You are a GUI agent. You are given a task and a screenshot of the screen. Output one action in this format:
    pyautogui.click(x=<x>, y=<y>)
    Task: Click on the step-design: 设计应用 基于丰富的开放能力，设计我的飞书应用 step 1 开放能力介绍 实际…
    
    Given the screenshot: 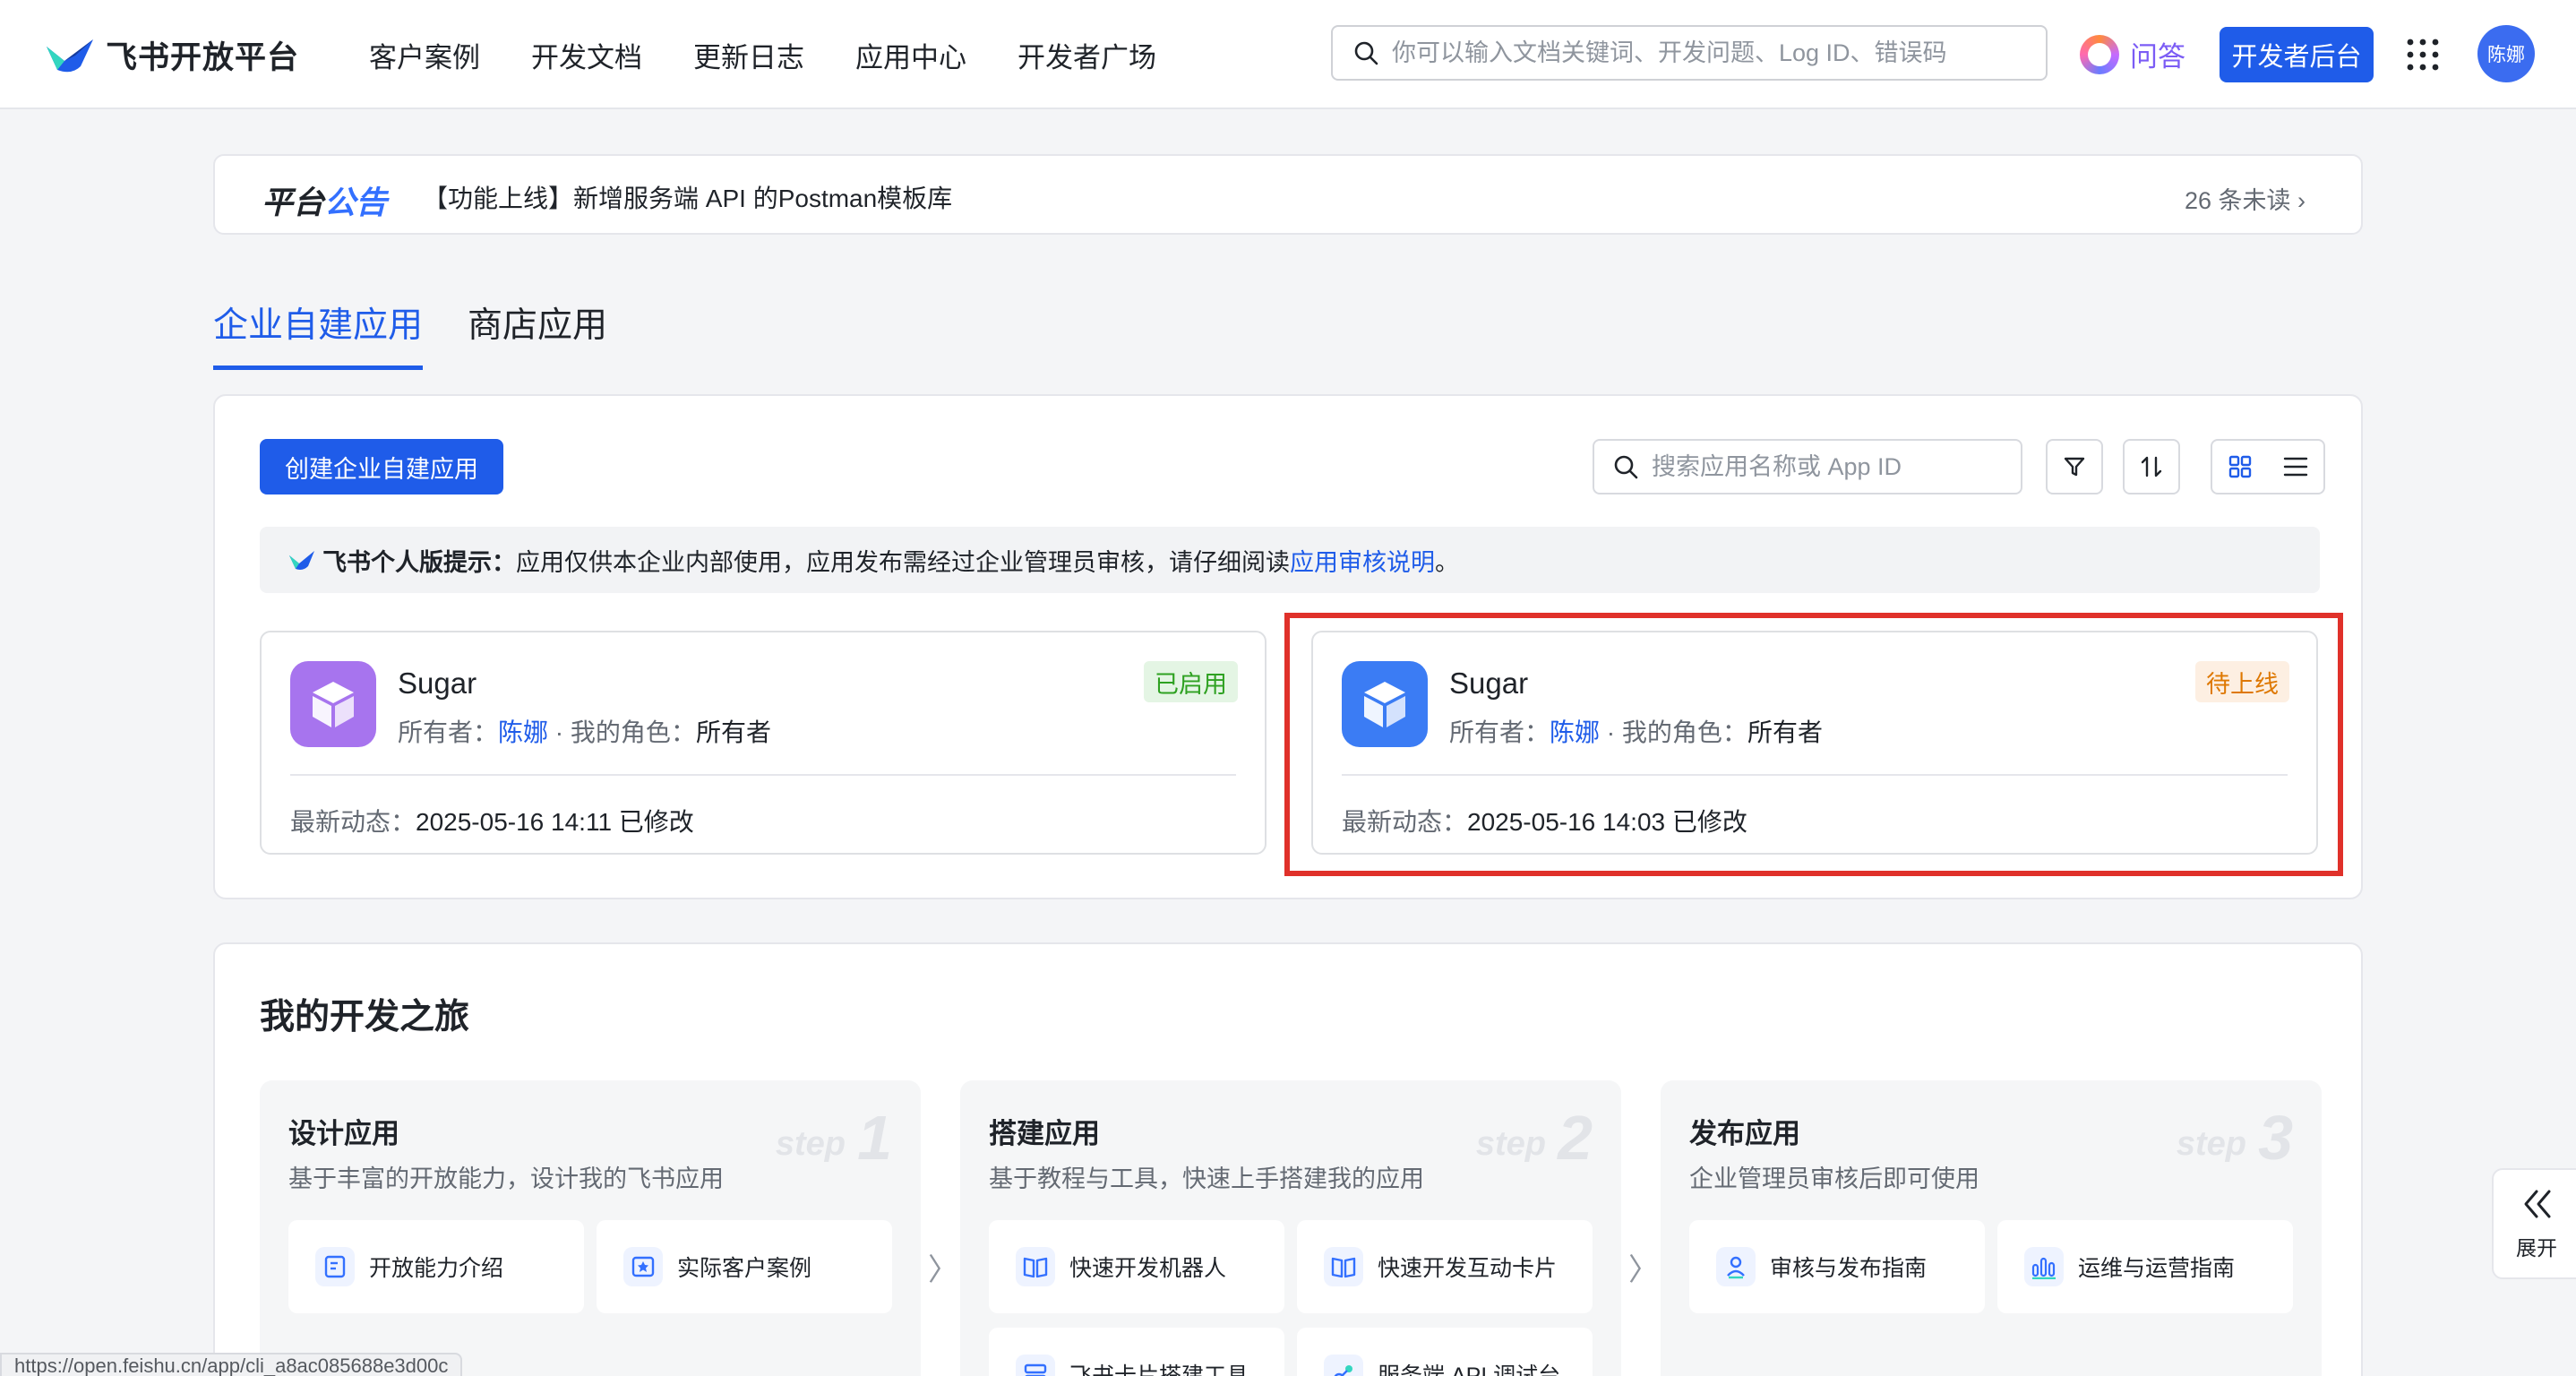 What is the action you would take?
    pyautogui.click(x=590, y=1228)
    